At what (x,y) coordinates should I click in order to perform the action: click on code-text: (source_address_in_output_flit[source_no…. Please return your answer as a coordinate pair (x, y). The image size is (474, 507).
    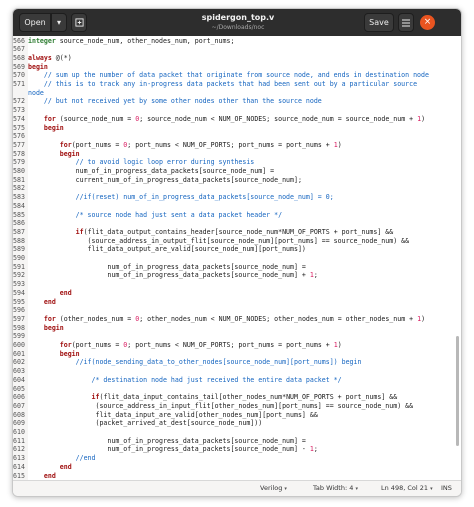
    Looking at the image, I should click on (219, 241).